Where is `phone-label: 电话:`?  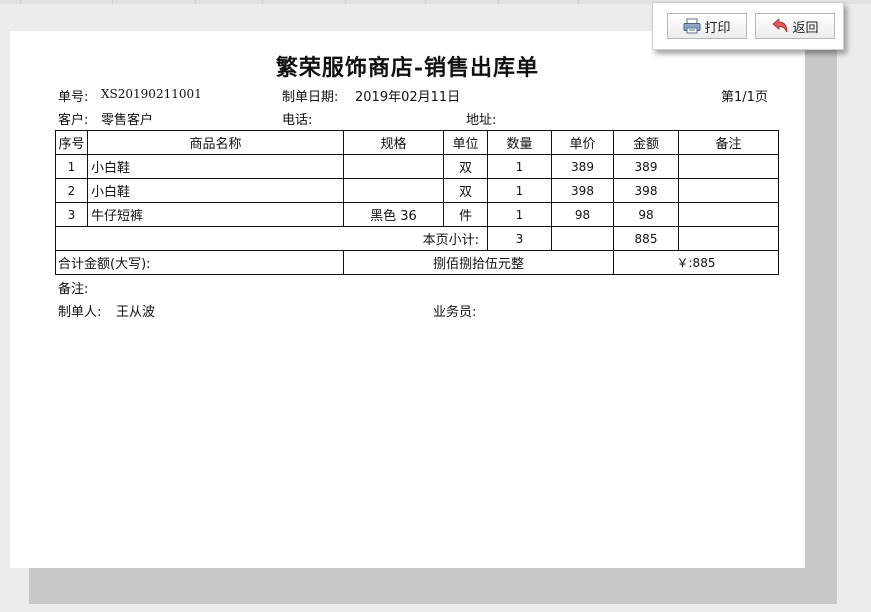 phone-label: 电话: is located at coordinates (297, 120).